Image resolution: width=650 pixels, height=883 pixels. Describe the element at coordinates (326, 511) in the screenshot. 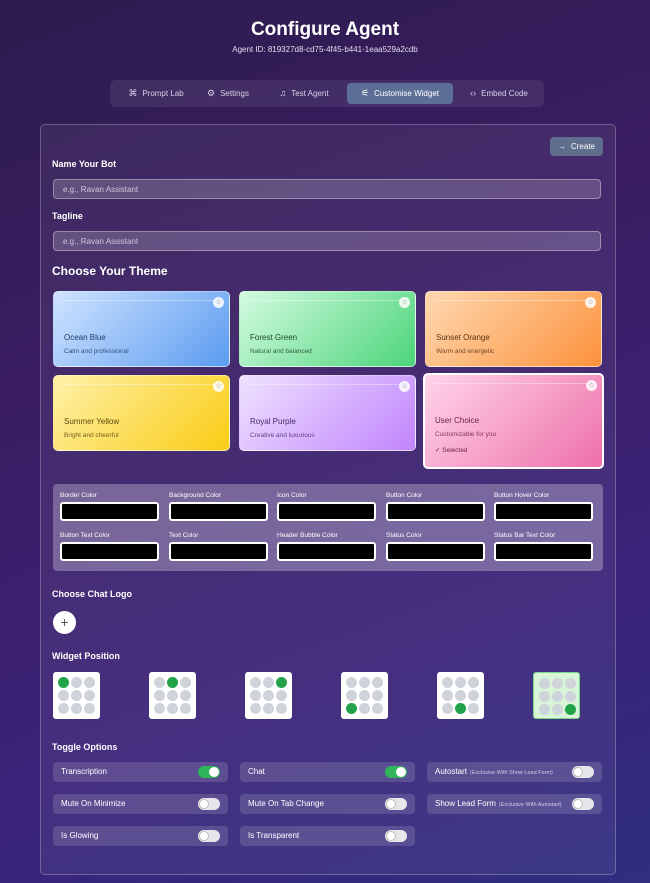

I see `icon-color-picker` at that location.